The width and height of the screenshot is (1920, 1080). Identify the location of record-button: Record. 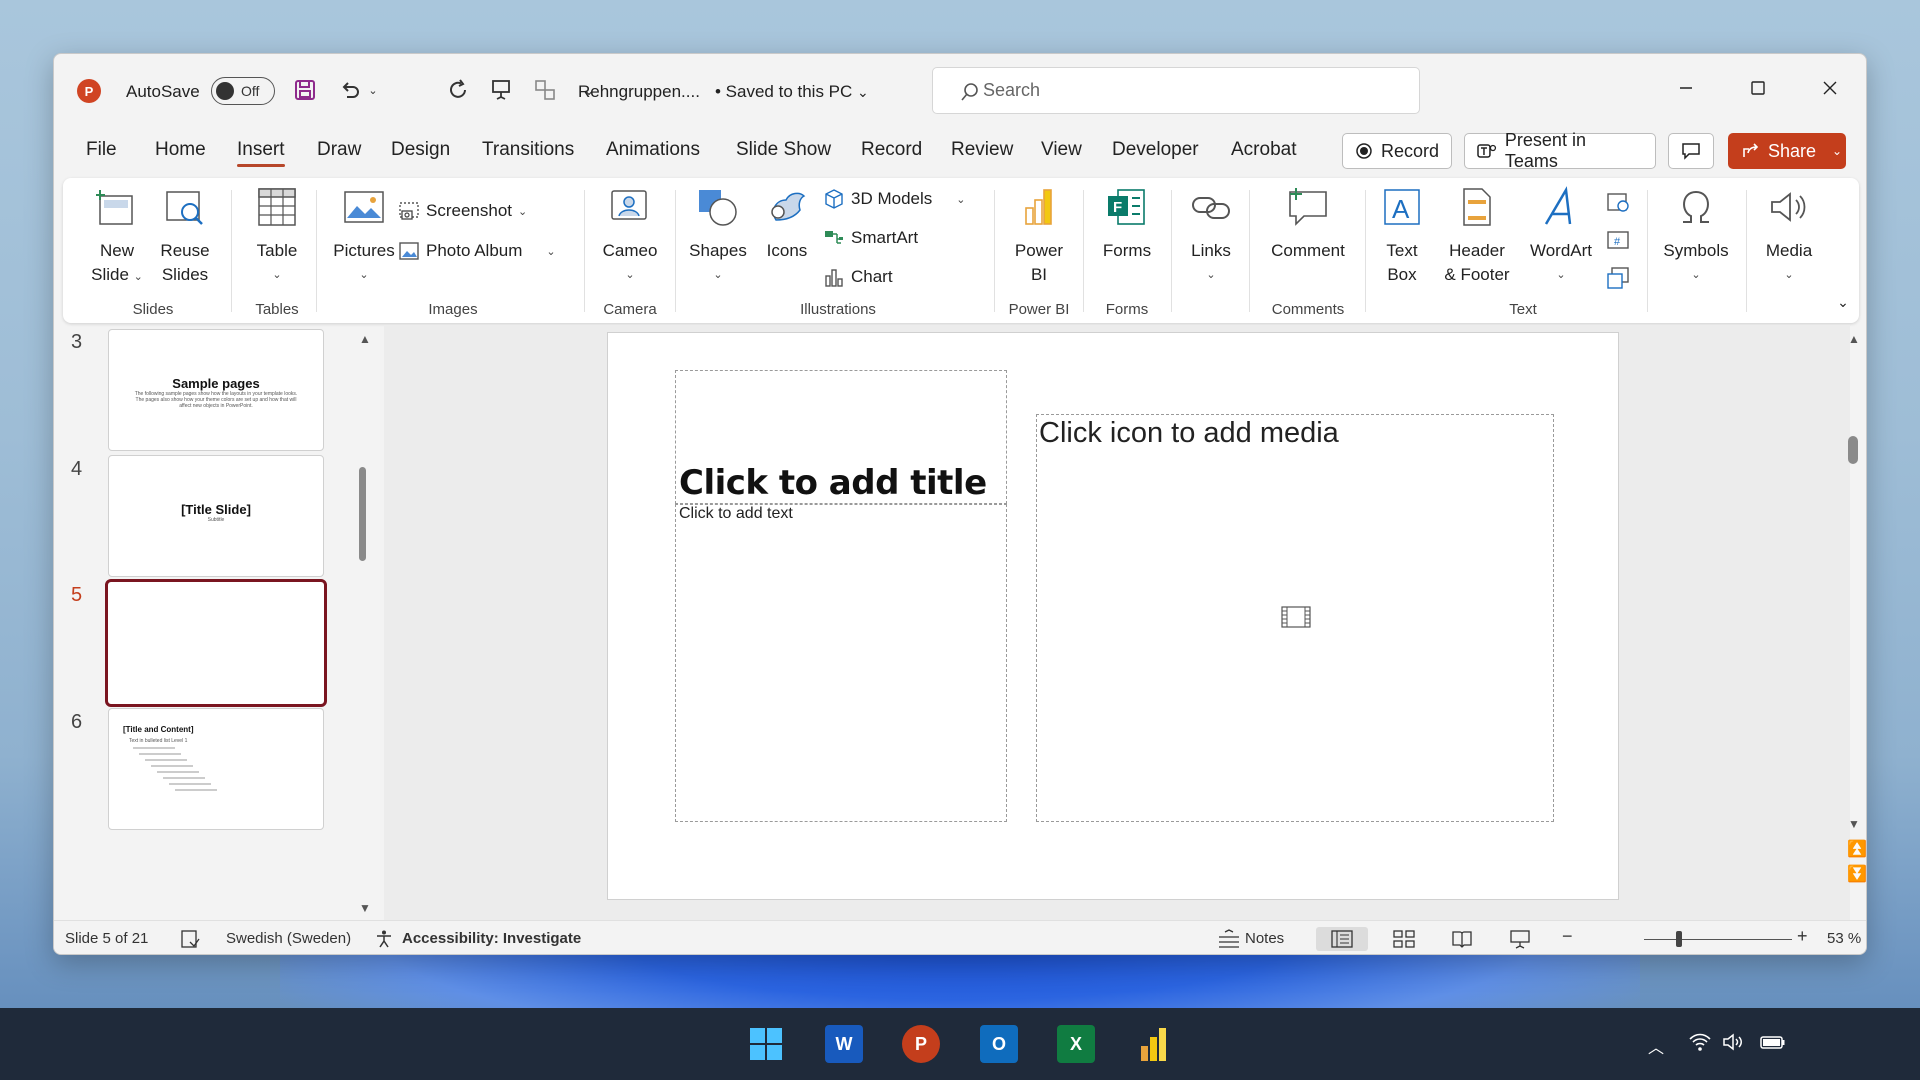
(1397, 151).